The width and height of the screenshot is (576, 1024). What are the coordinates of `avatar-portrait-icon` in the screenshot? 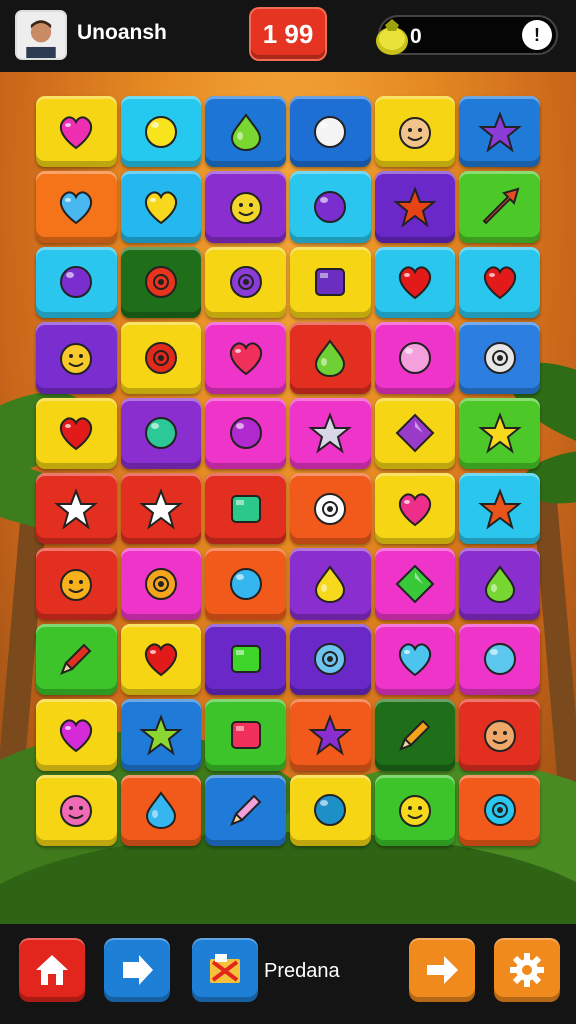 It's located at (41, 35).